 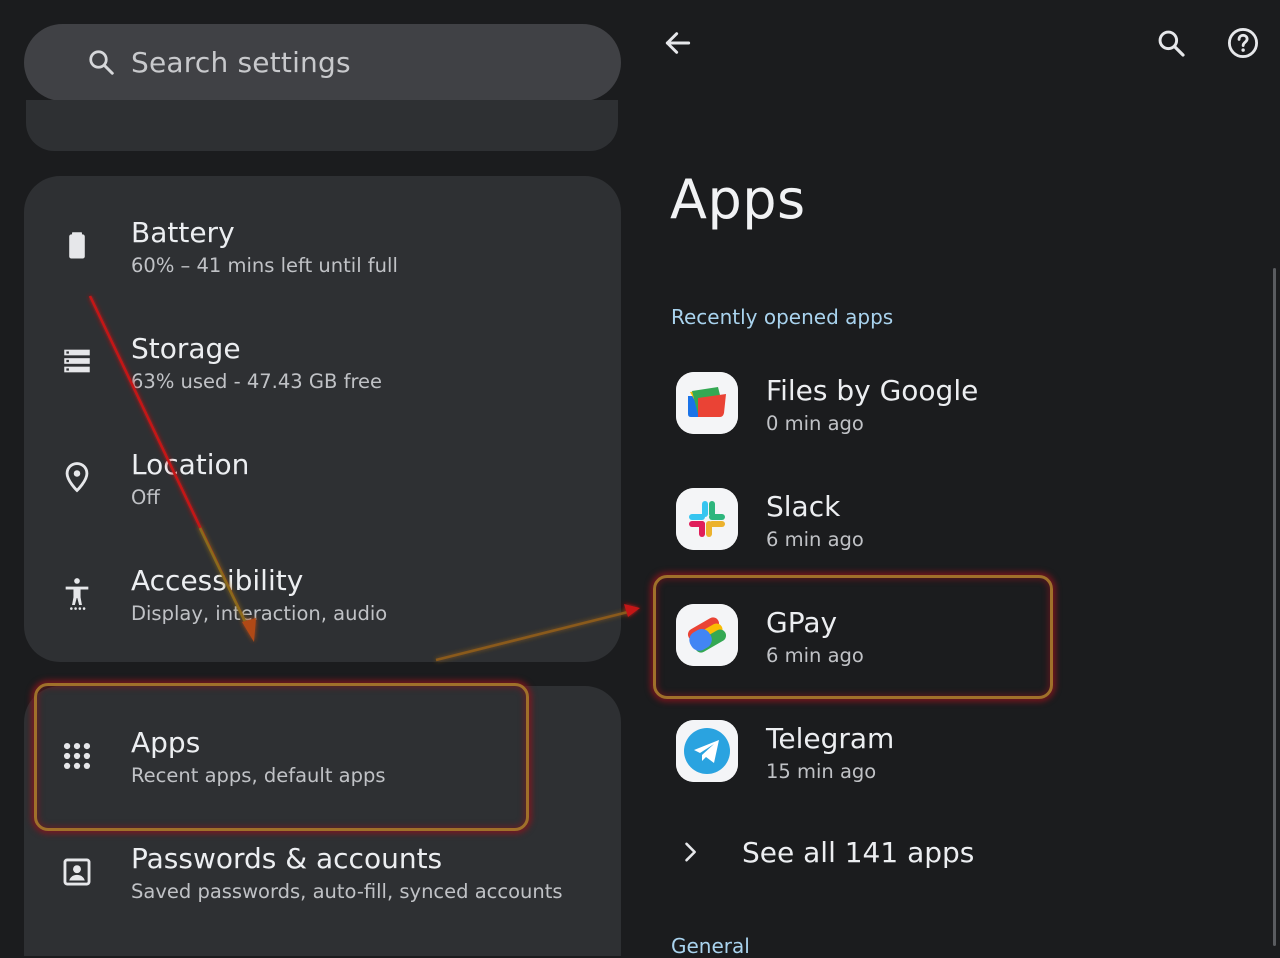 What do you see at coordinates (287, 858) in the screenshot?
I see `settings-item-title: Passwords & accounts` at bounding box center [287, 858].